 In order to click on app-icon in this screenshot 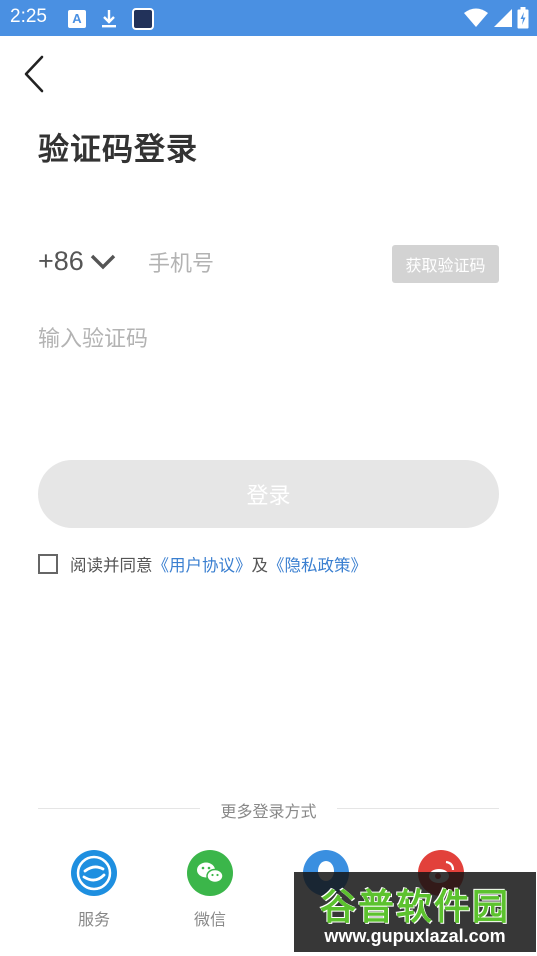, I will do `click(143, 19)`.